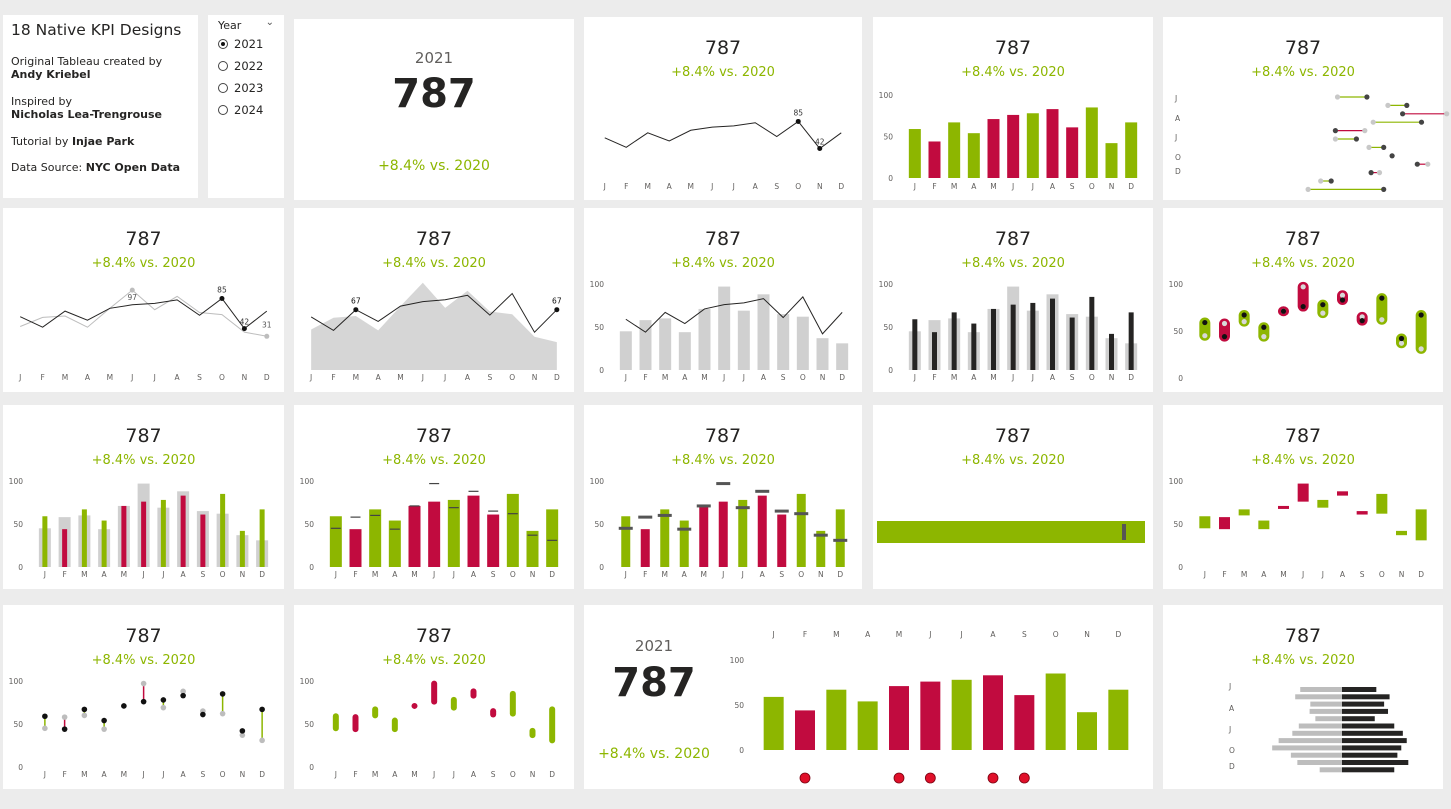 Image resolution: width=1451 pixels, height=809 pixels. I want to click on alert-dot, so click(899, 778).